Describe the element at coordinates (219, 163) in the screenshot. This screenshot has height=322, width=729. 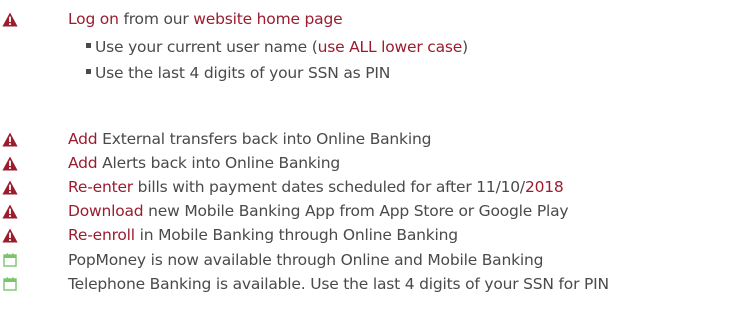
I see `task-rest: Alerts back into Online Banking` at that location.